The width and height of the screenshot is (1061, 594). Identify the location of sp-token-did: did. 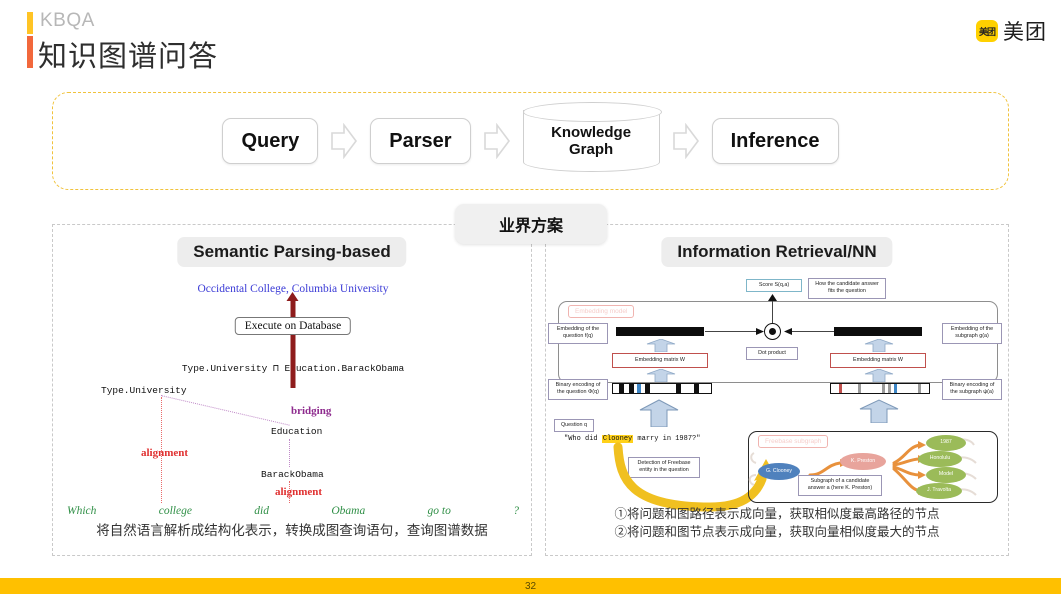
(261, 511).